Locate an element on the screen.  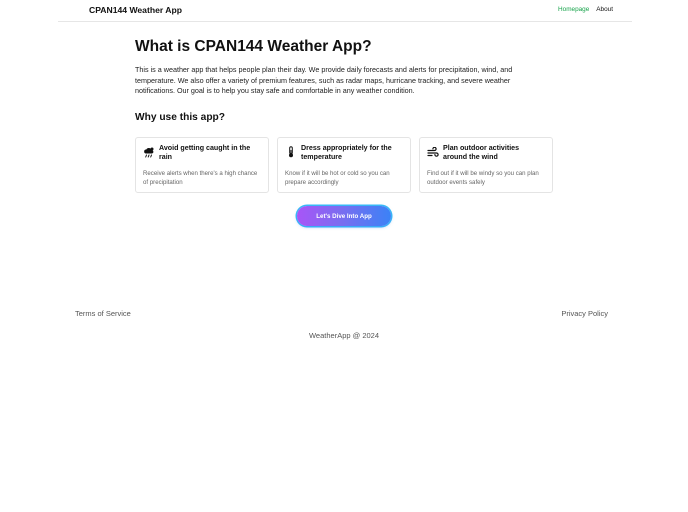
brand-logo-link: CPAN144 Weather App is located at coordinates (135, 10).